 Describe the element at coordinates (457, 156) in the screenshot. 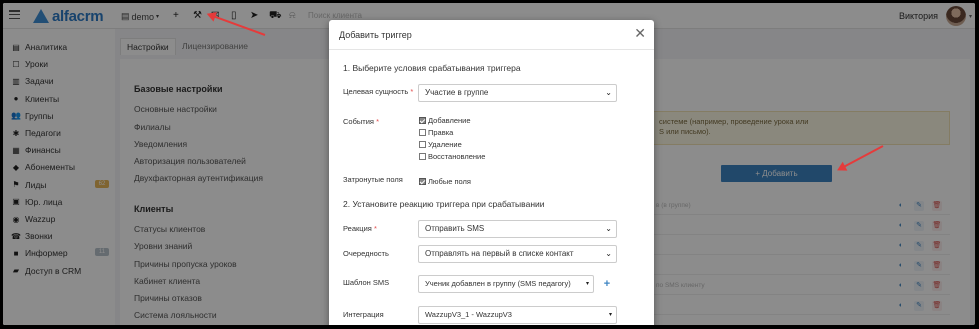

I see `event-label: Восстановление` at that location.